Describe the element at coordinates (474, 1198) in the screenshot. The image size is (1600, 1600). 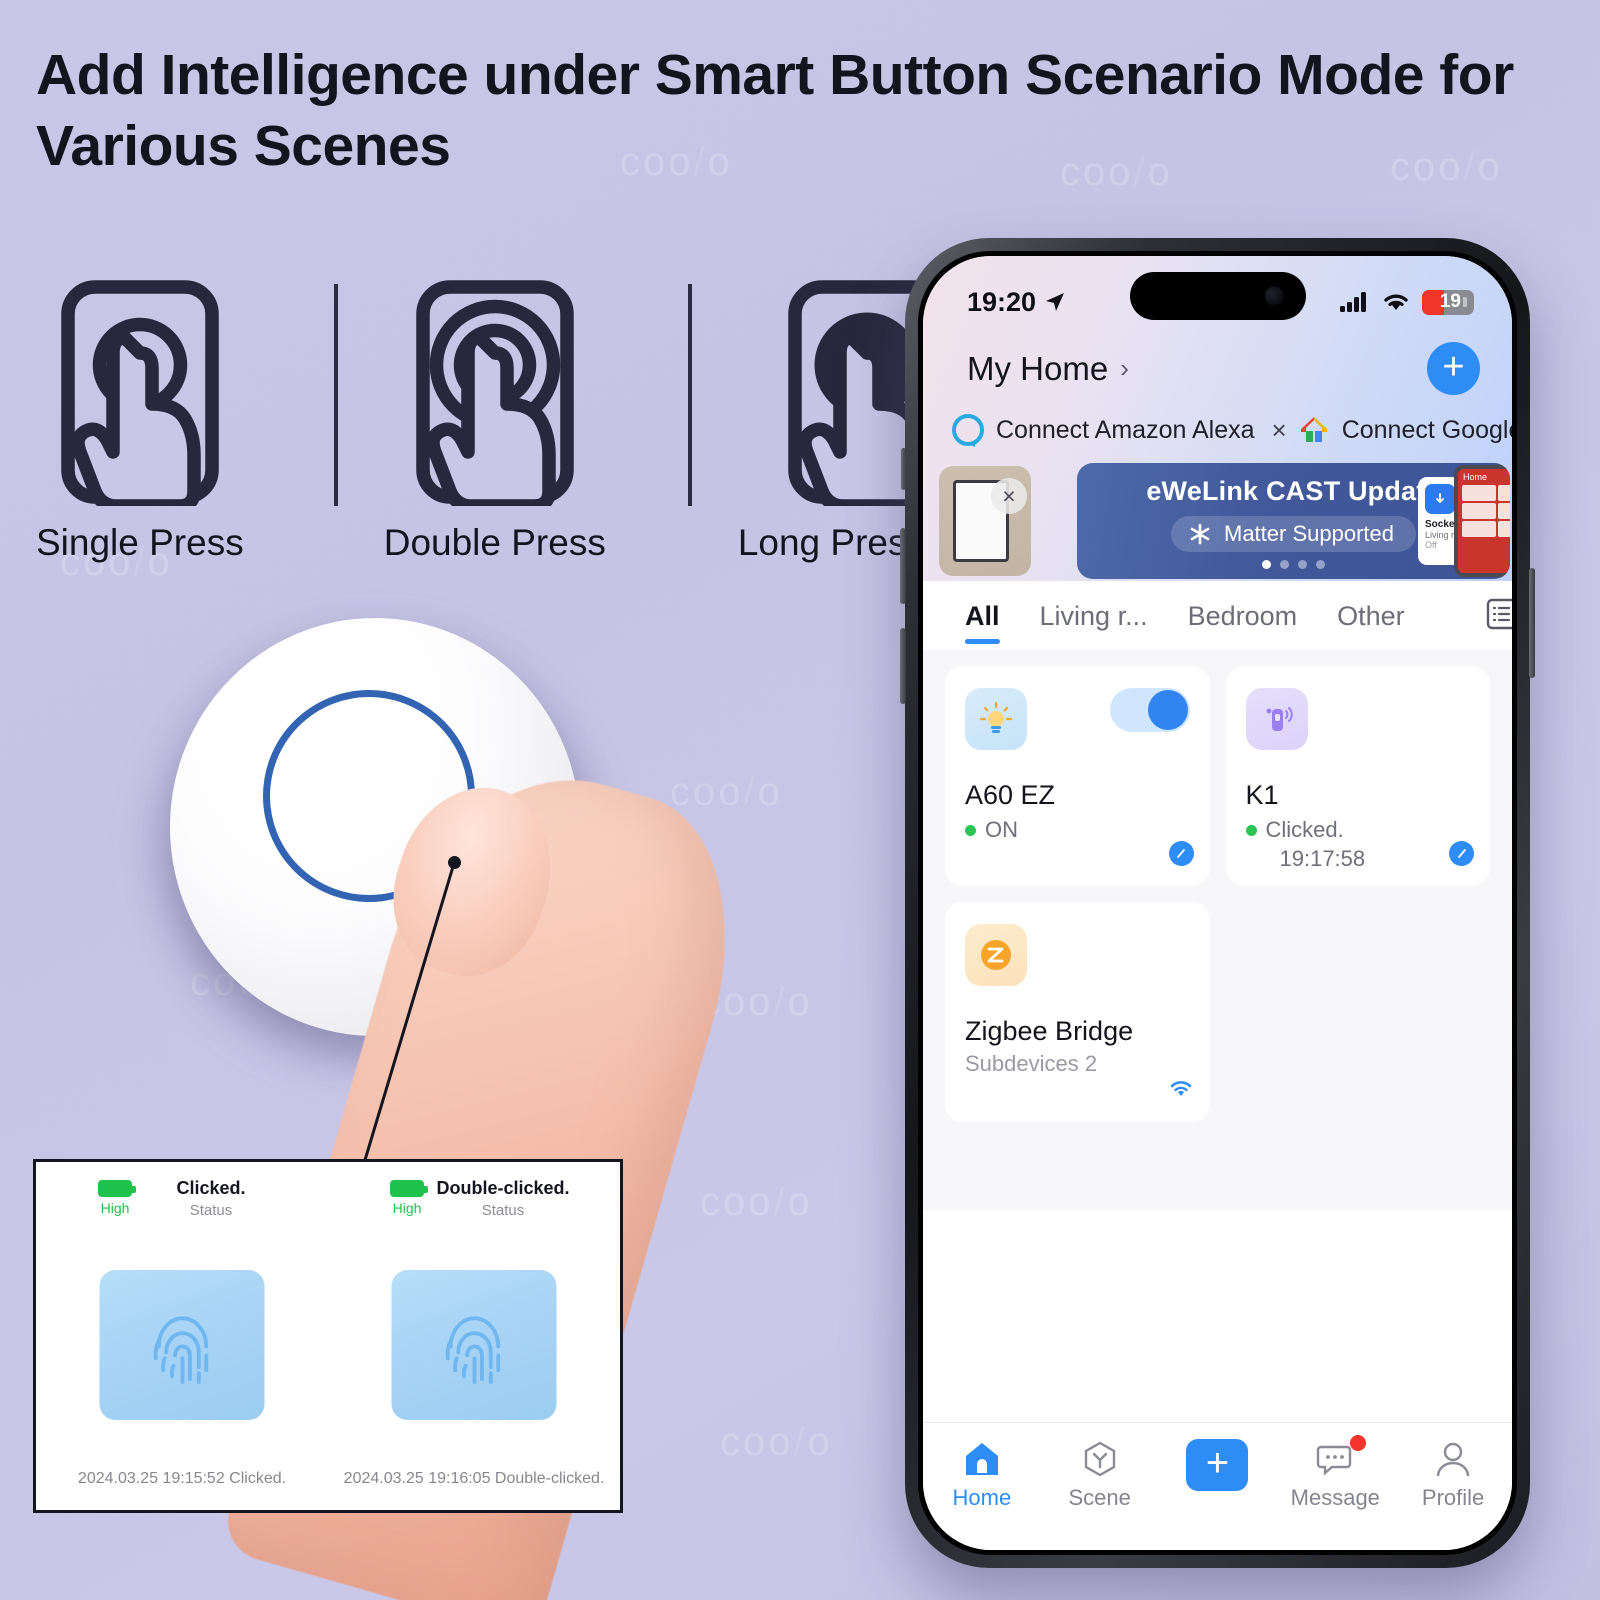
I see `status-block: Double-clicked. Status` at that location.